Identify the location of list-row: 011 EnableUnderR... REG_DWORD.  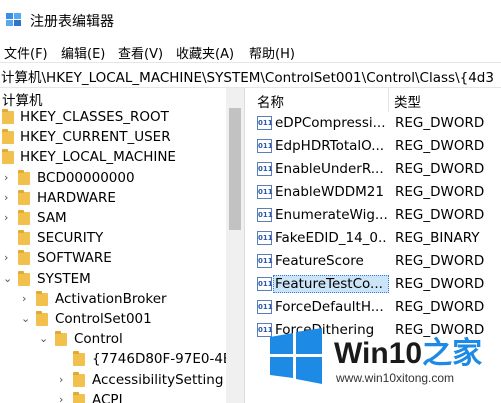
(376, 169).